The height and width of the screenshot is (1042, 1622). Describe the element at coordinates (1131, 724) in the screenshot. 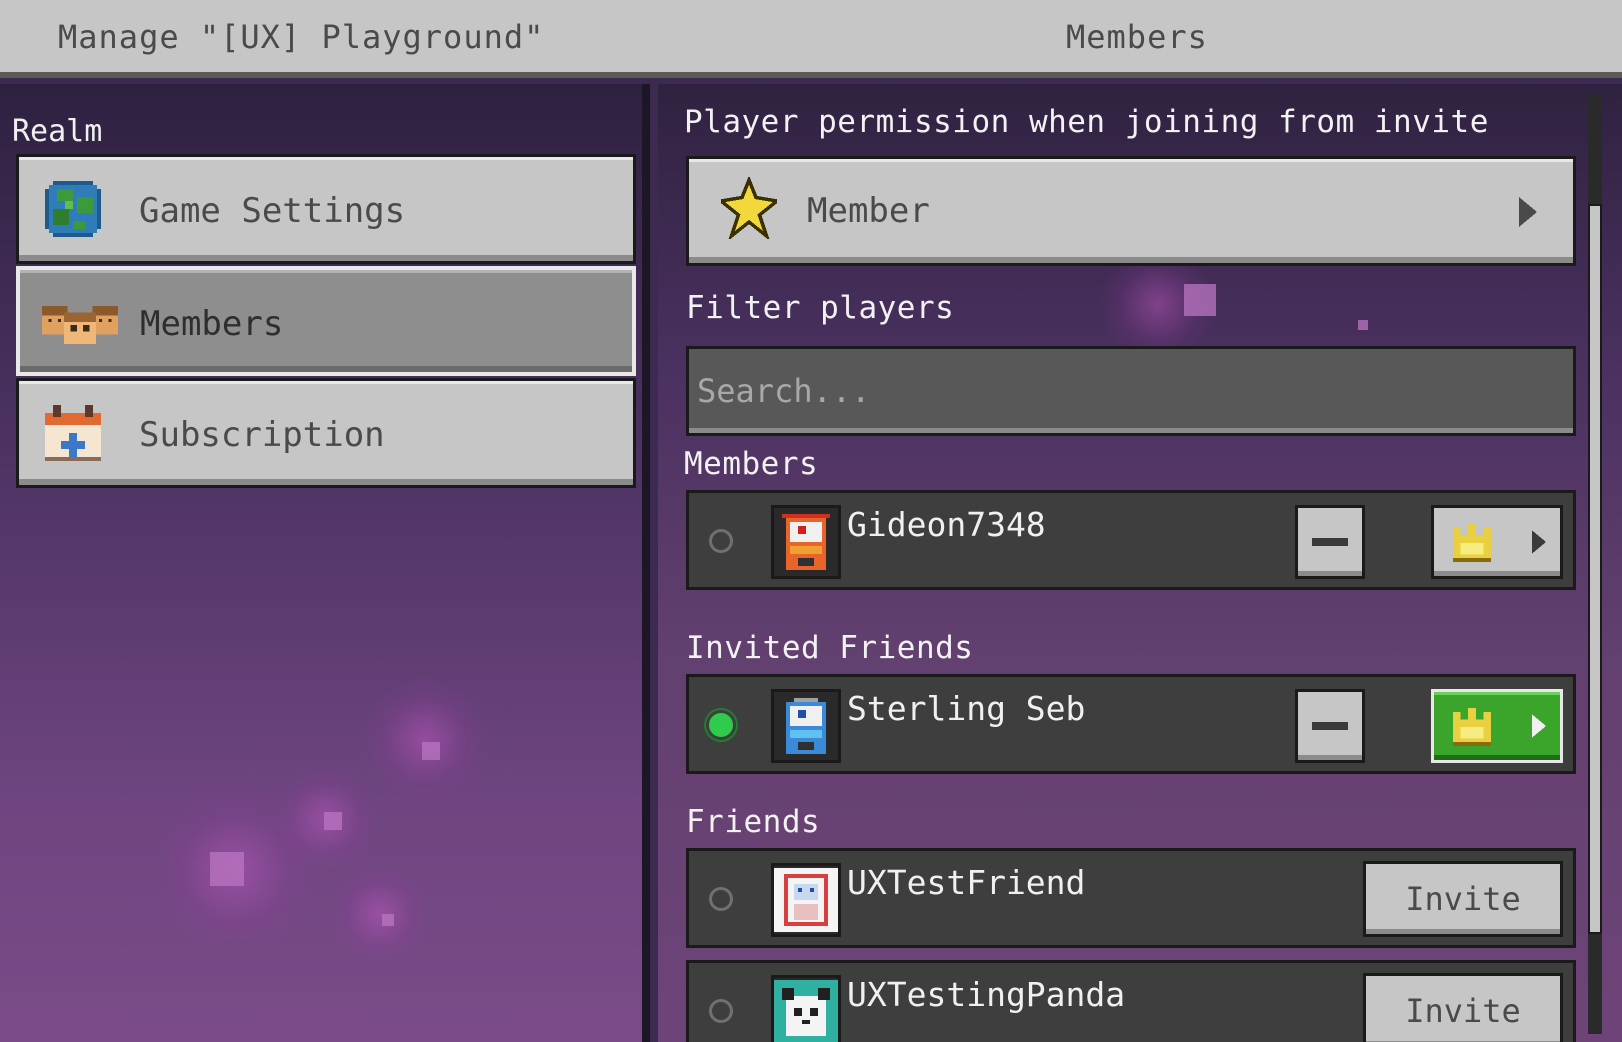

I see `invited-row: Sterling Seb` at that location.